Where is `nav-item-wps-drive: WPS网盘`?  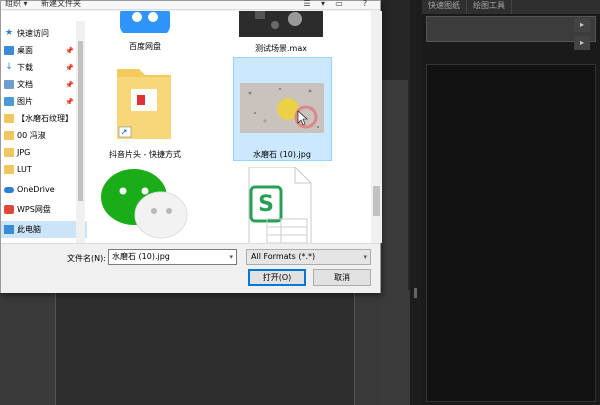
nav-item-wps-drive: WPS网盘 is located at coordinates (44, 209).